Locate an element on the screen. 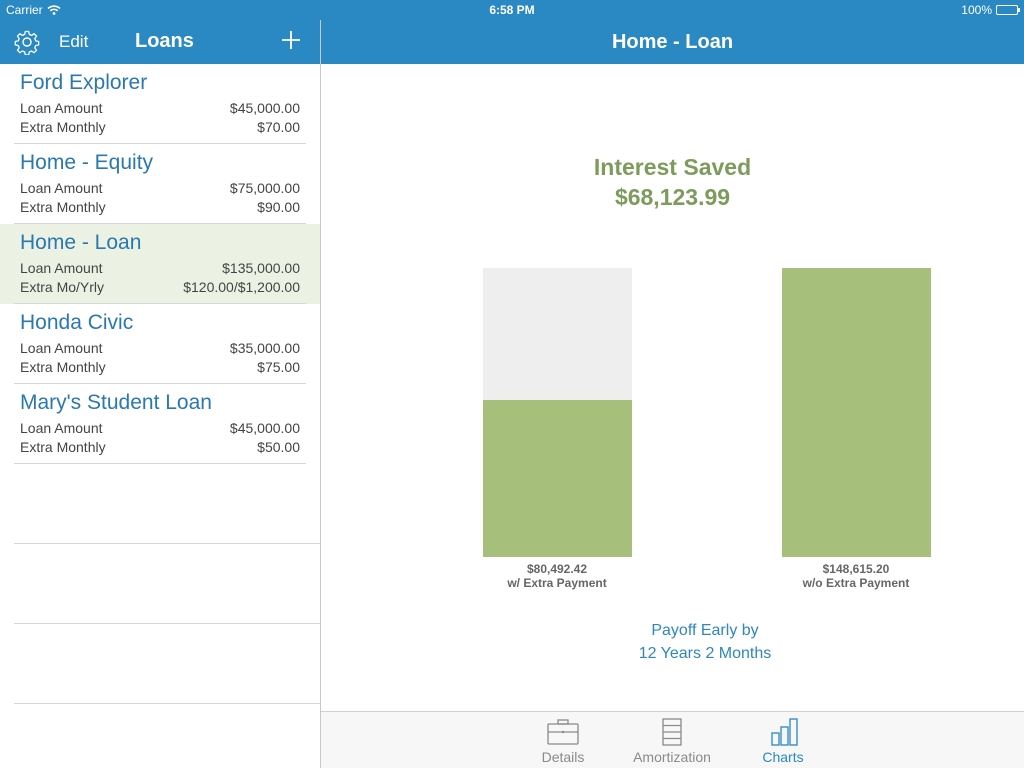  payoff-early-value: 12 Years 2 Months is located at coordinates (705, 653).